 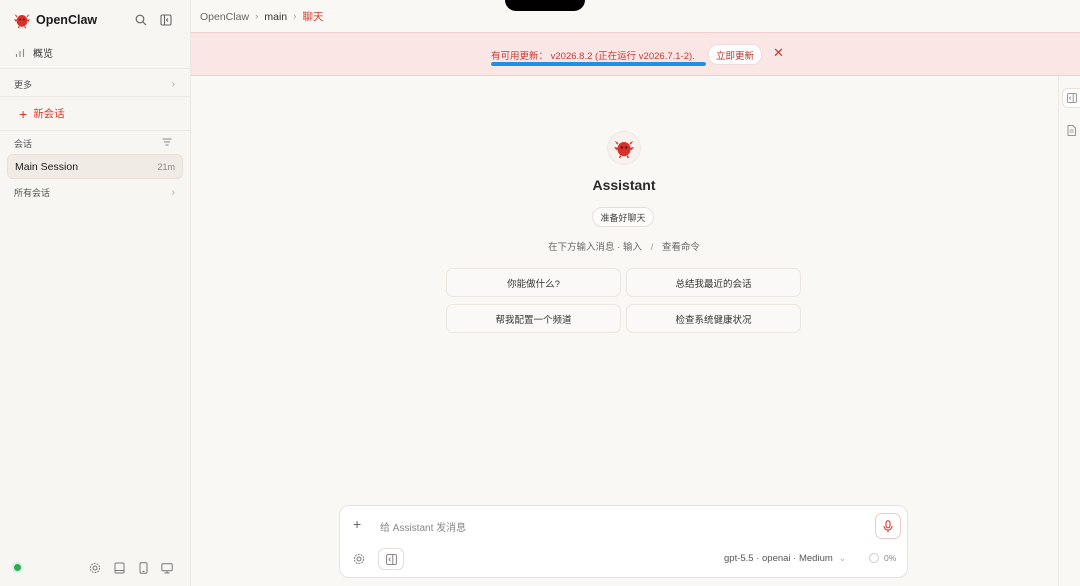 I want to click on status-badge: 准备好聊天, so click(x=623, y=217).